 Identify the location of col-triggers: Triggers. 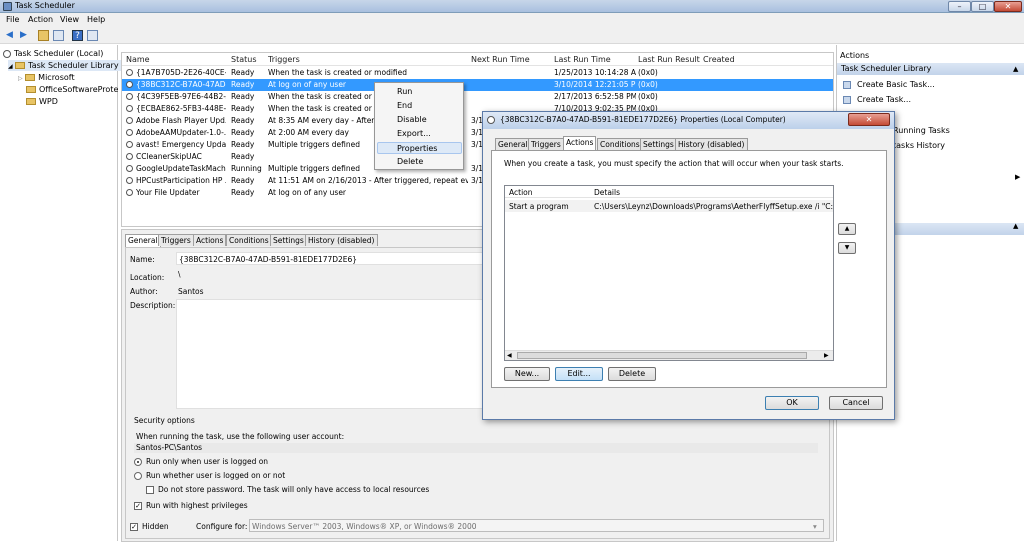
(284, 59).